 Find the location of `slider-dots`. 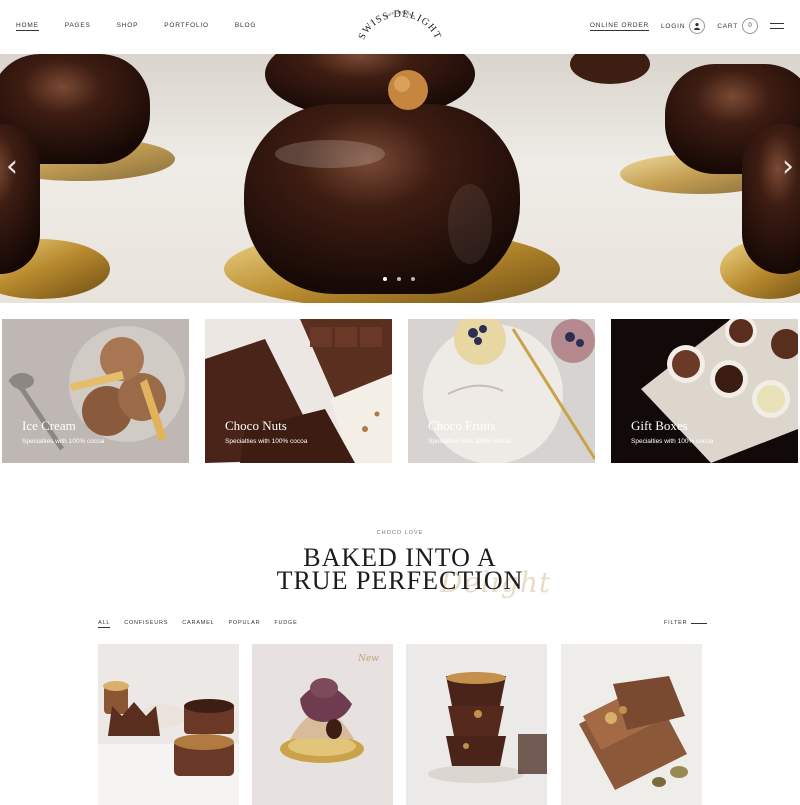

slider-dots is located at coordinates (399, 279).